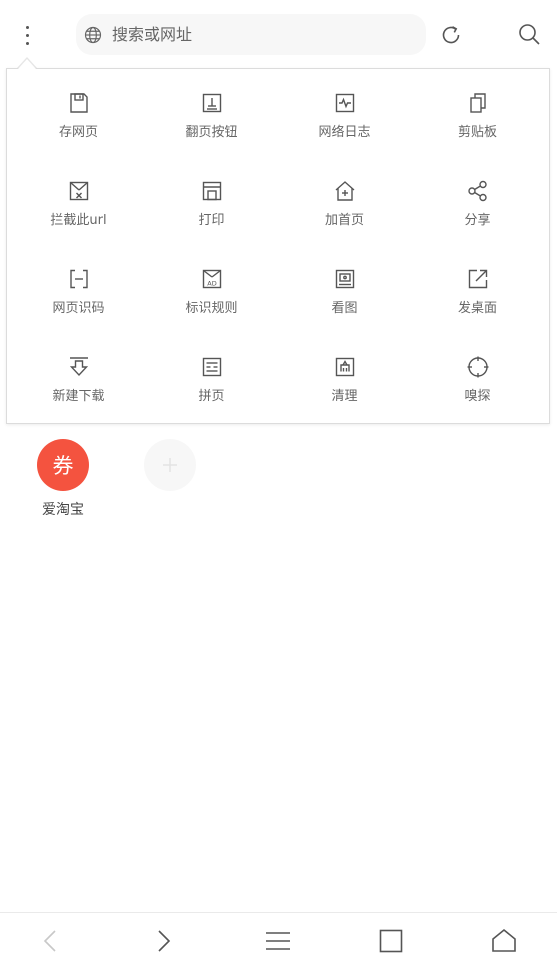  I want to click on menu-item-label: 拦截此url, so click(78, 220).